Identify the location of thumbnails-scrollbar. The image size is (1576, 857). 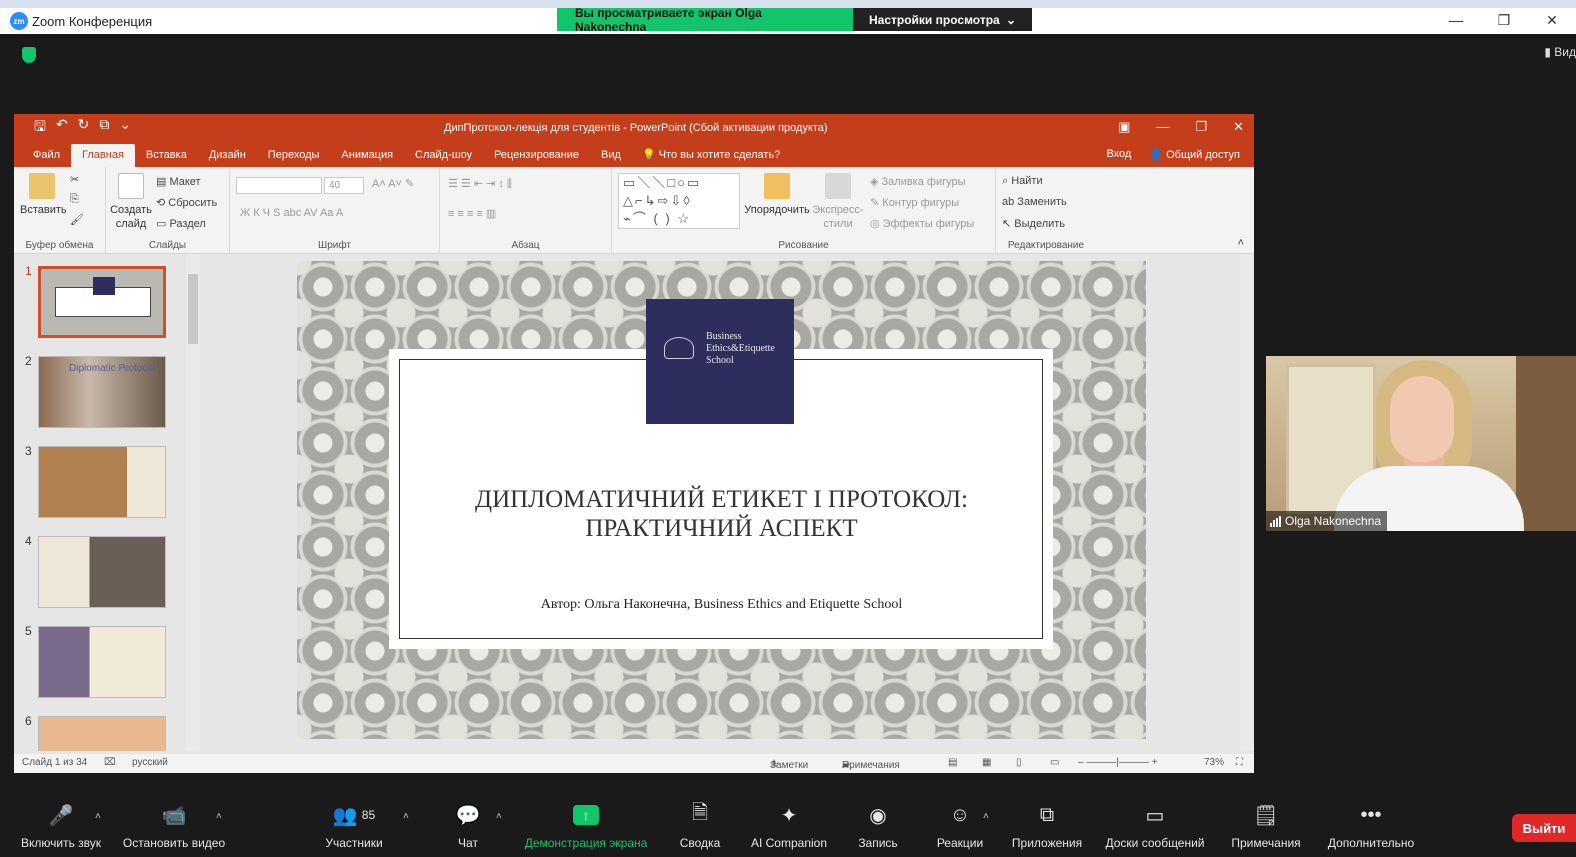
(193, 502).